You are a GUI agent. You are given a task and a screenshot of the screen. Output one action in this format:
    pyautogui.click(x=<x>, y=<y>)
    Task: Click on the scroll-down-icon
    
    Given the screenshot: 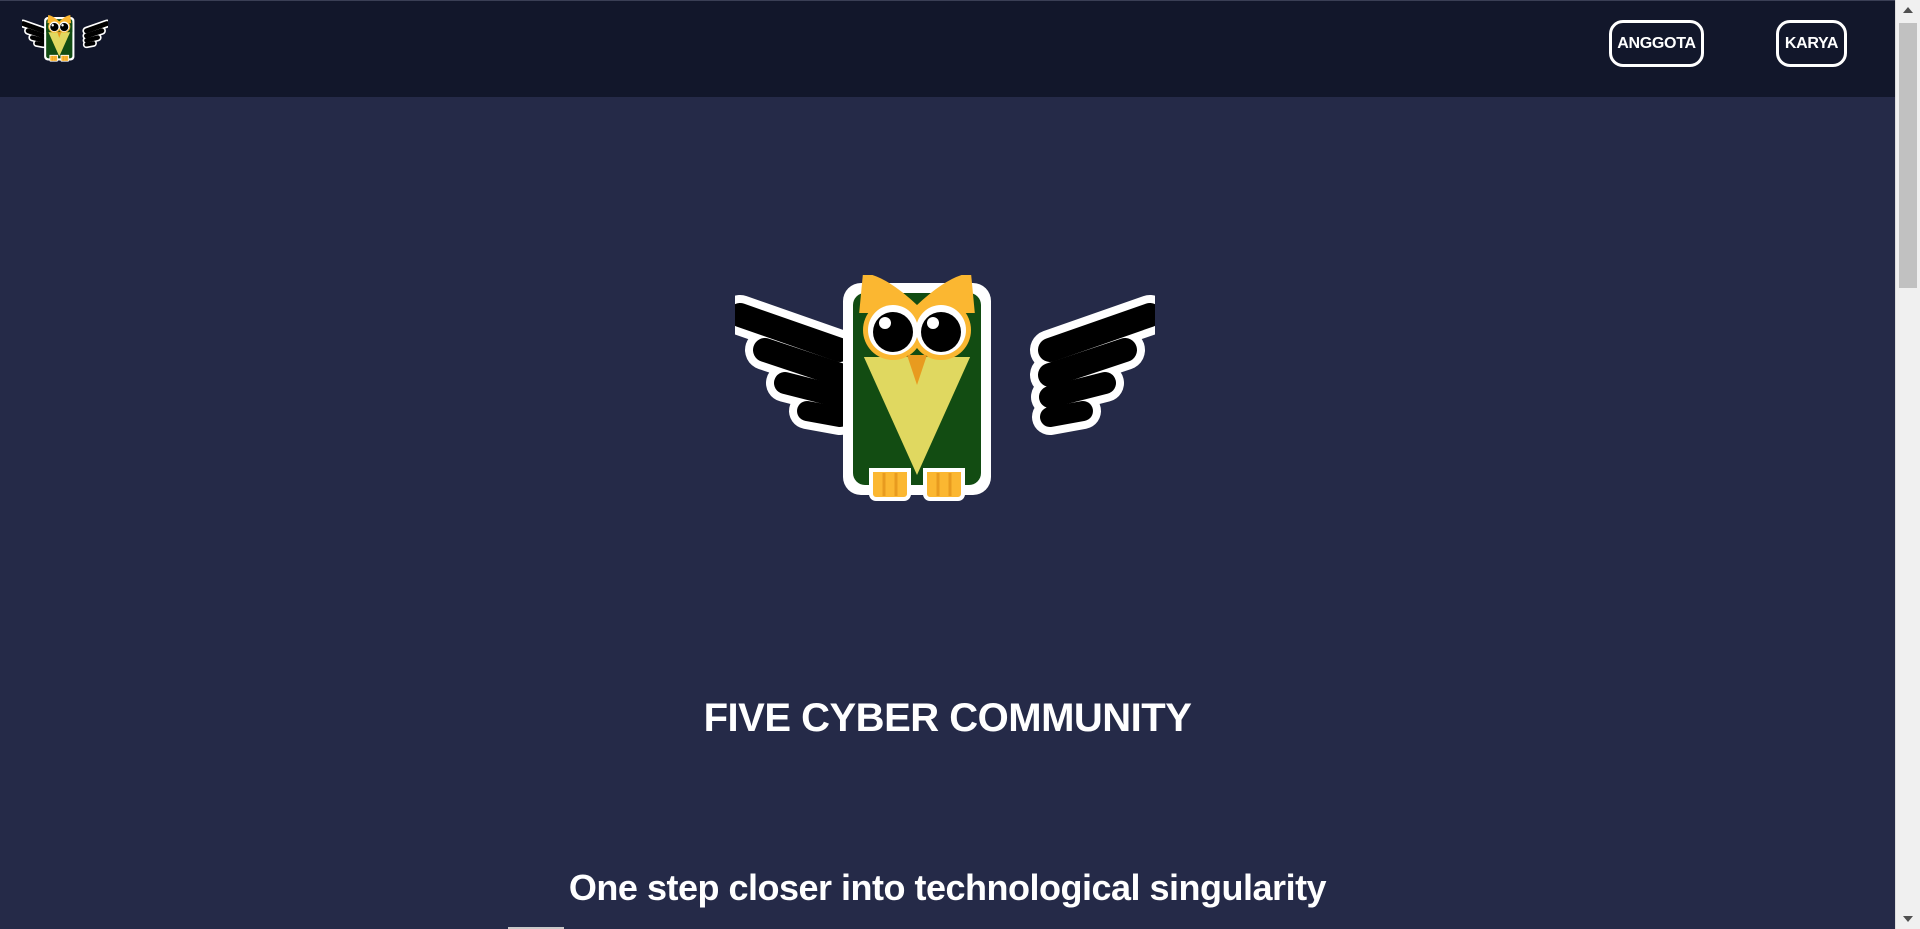 What is the action you would take?
    pyautogui.click(x=1908, y=919)
    